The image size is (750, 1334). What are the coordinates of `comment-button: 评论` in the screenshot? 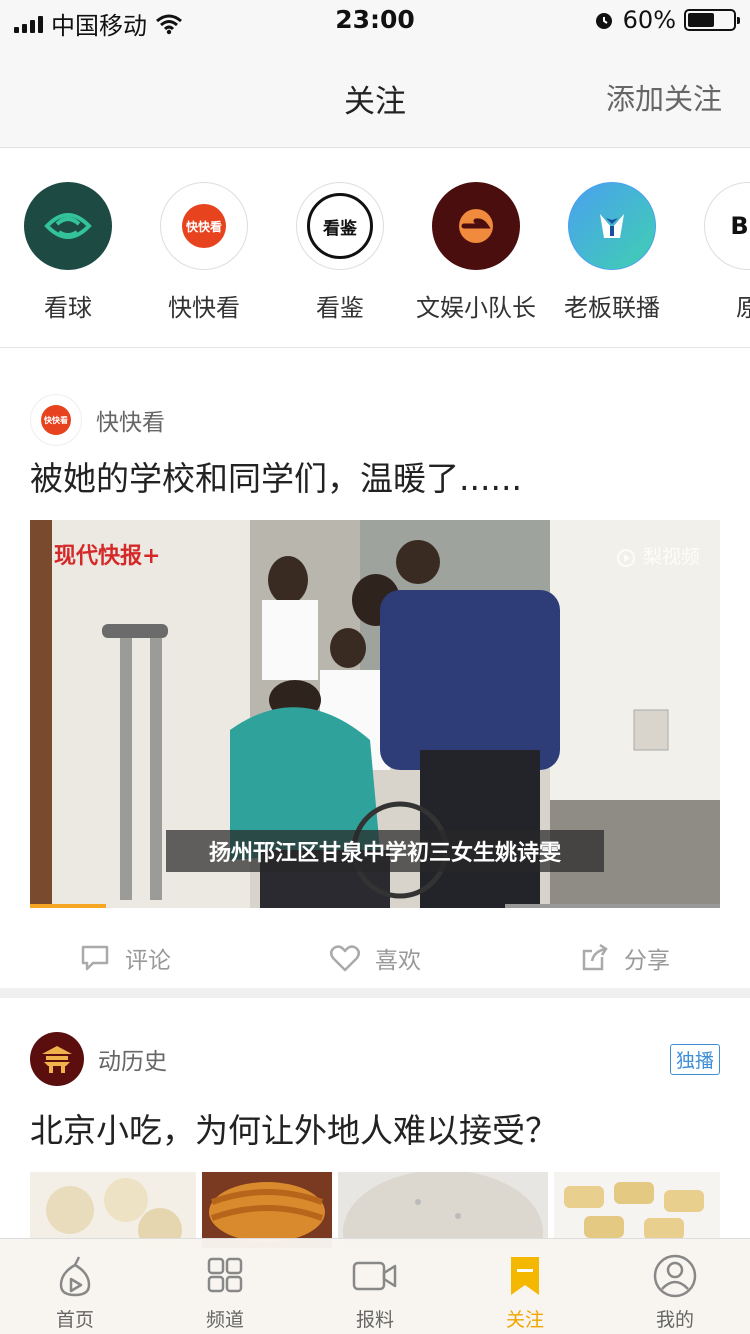 It's located at (125, 958).